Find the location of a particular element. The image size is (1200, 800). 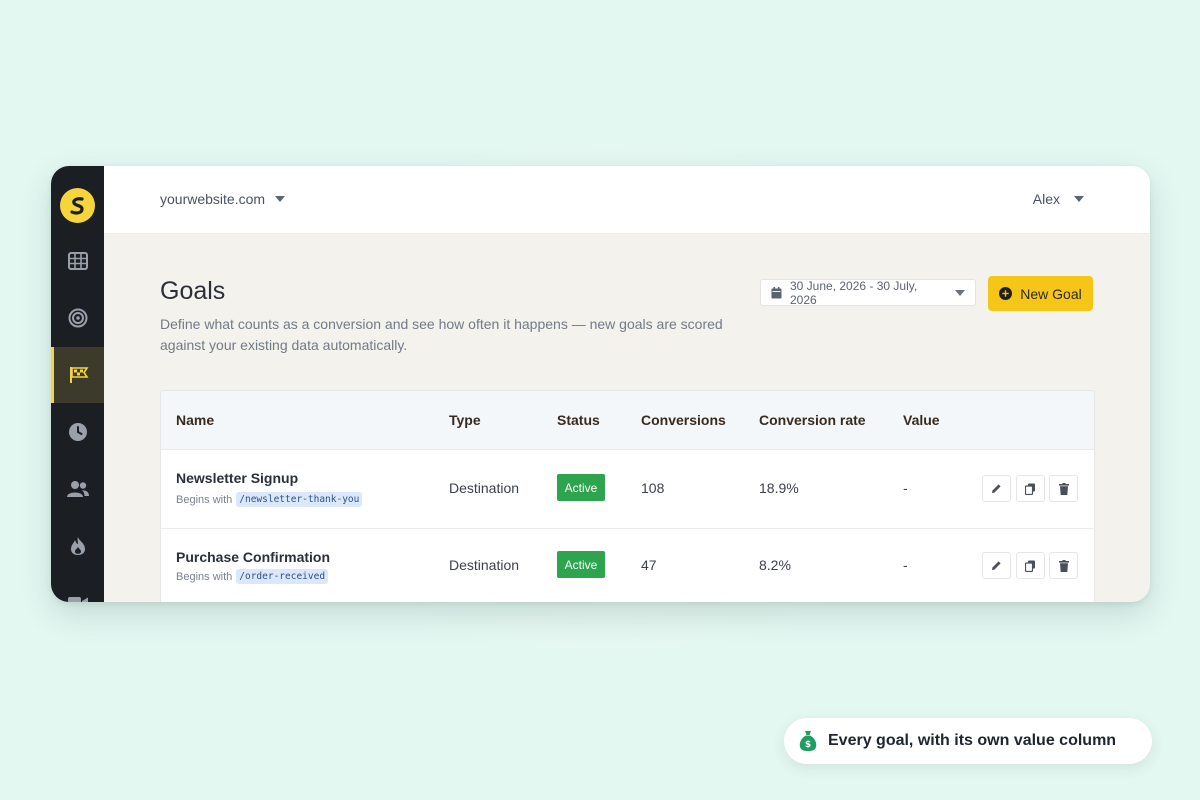

new-goal-button: New Goal is located at coordinates (1040, 293).